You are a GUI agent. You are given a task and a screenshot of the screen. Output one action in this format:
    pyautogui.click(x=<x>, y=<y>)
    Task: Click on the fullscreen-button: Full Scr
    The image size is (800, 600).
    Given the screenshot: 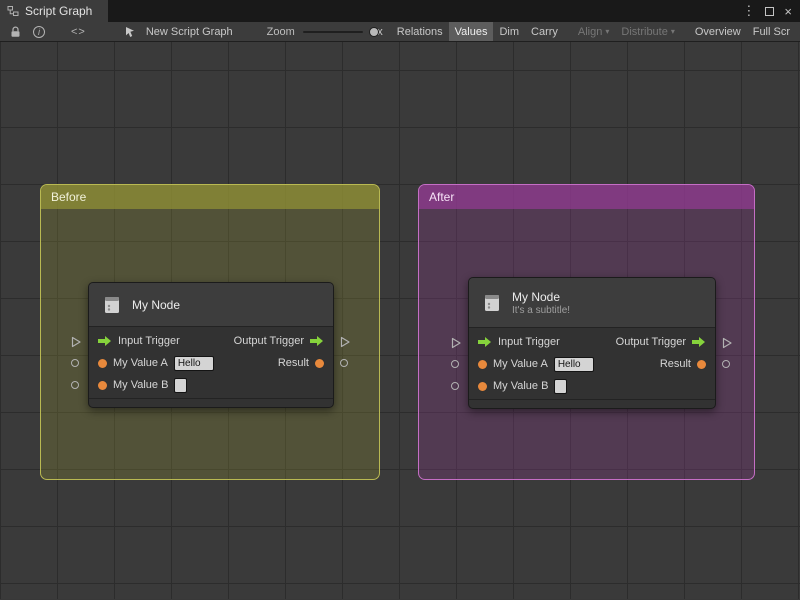 What is the action you would take?
    pyautogui.click(x=771, y=31)
    